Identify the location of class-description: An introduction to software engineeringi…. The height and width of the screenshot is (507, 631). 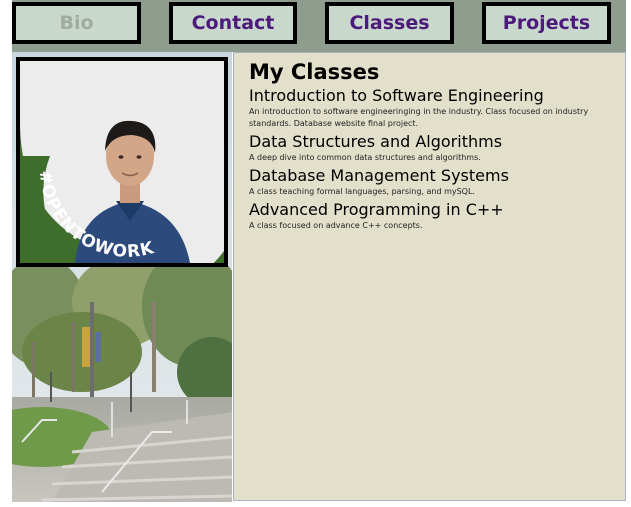
(419, 117).